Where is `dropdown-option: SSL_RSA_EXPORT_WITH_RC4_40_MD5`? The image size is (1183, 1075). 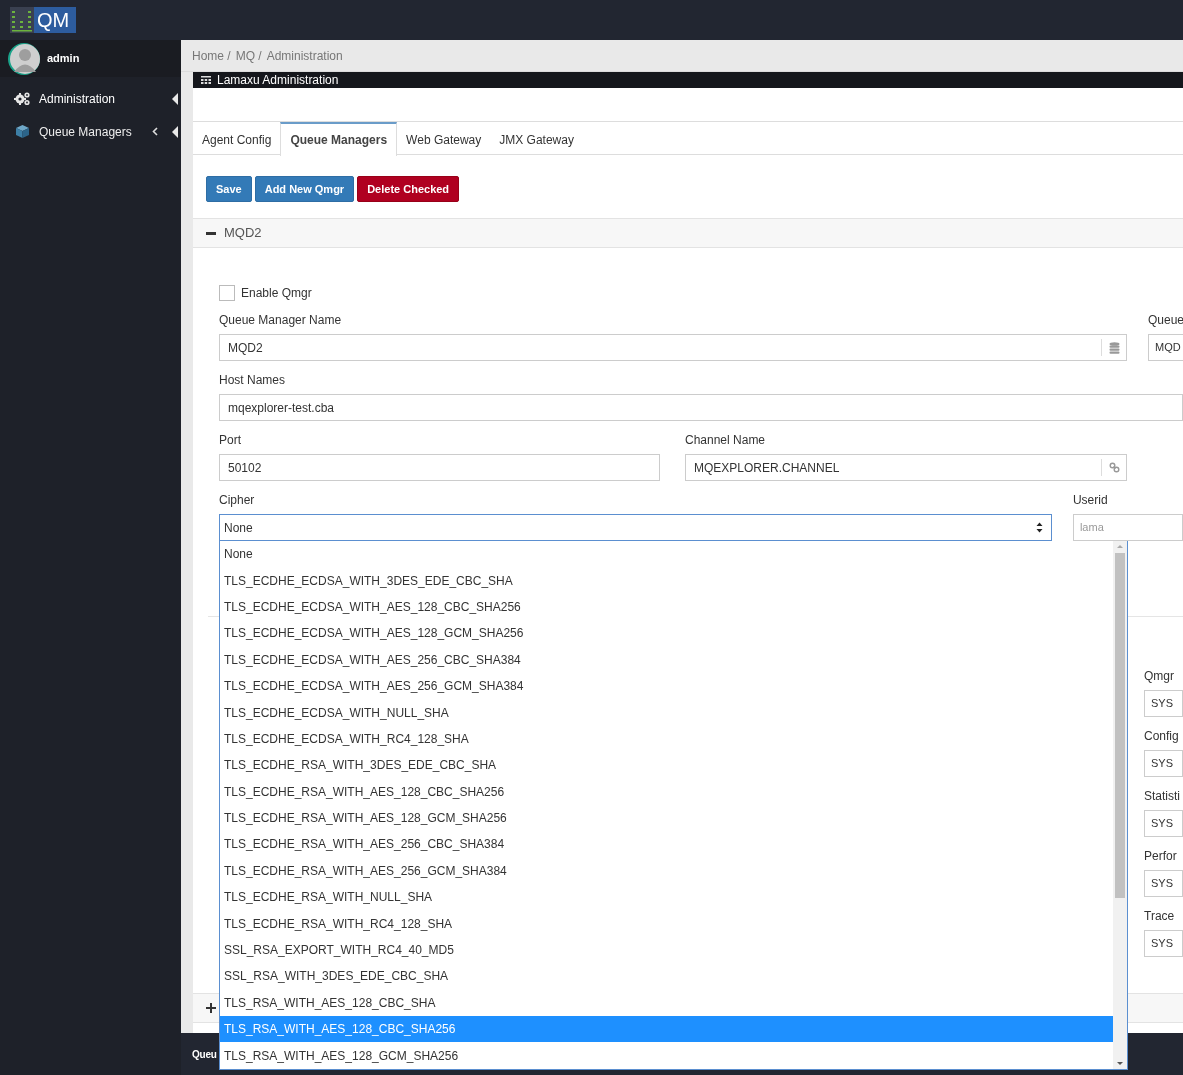
dropdown-option: SSL_RSA_EXPORT_WITH_RC4_40_MD5 is located at coordinates (666, 950).